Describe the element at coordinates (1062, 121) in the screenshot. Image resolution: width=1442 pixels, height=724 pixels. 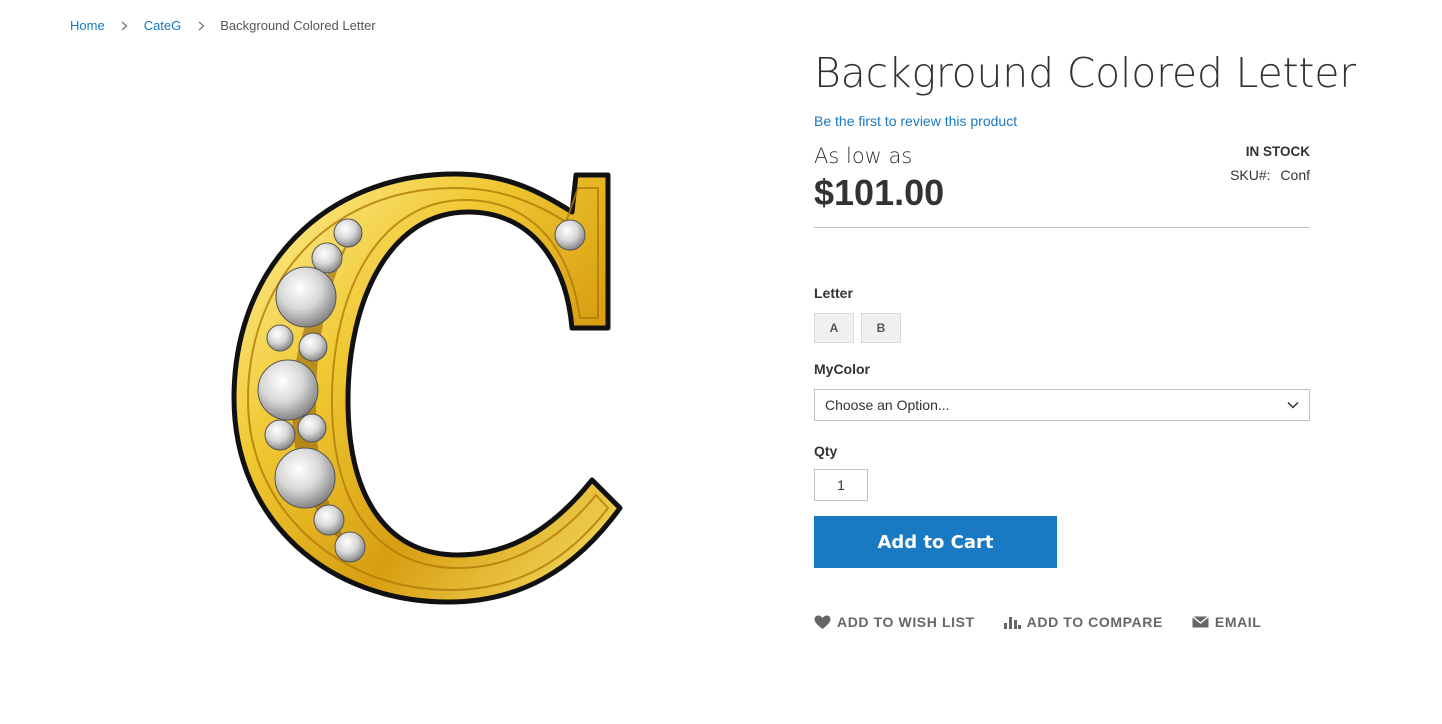
I see `review-link: Be the first to review this product` at that location.